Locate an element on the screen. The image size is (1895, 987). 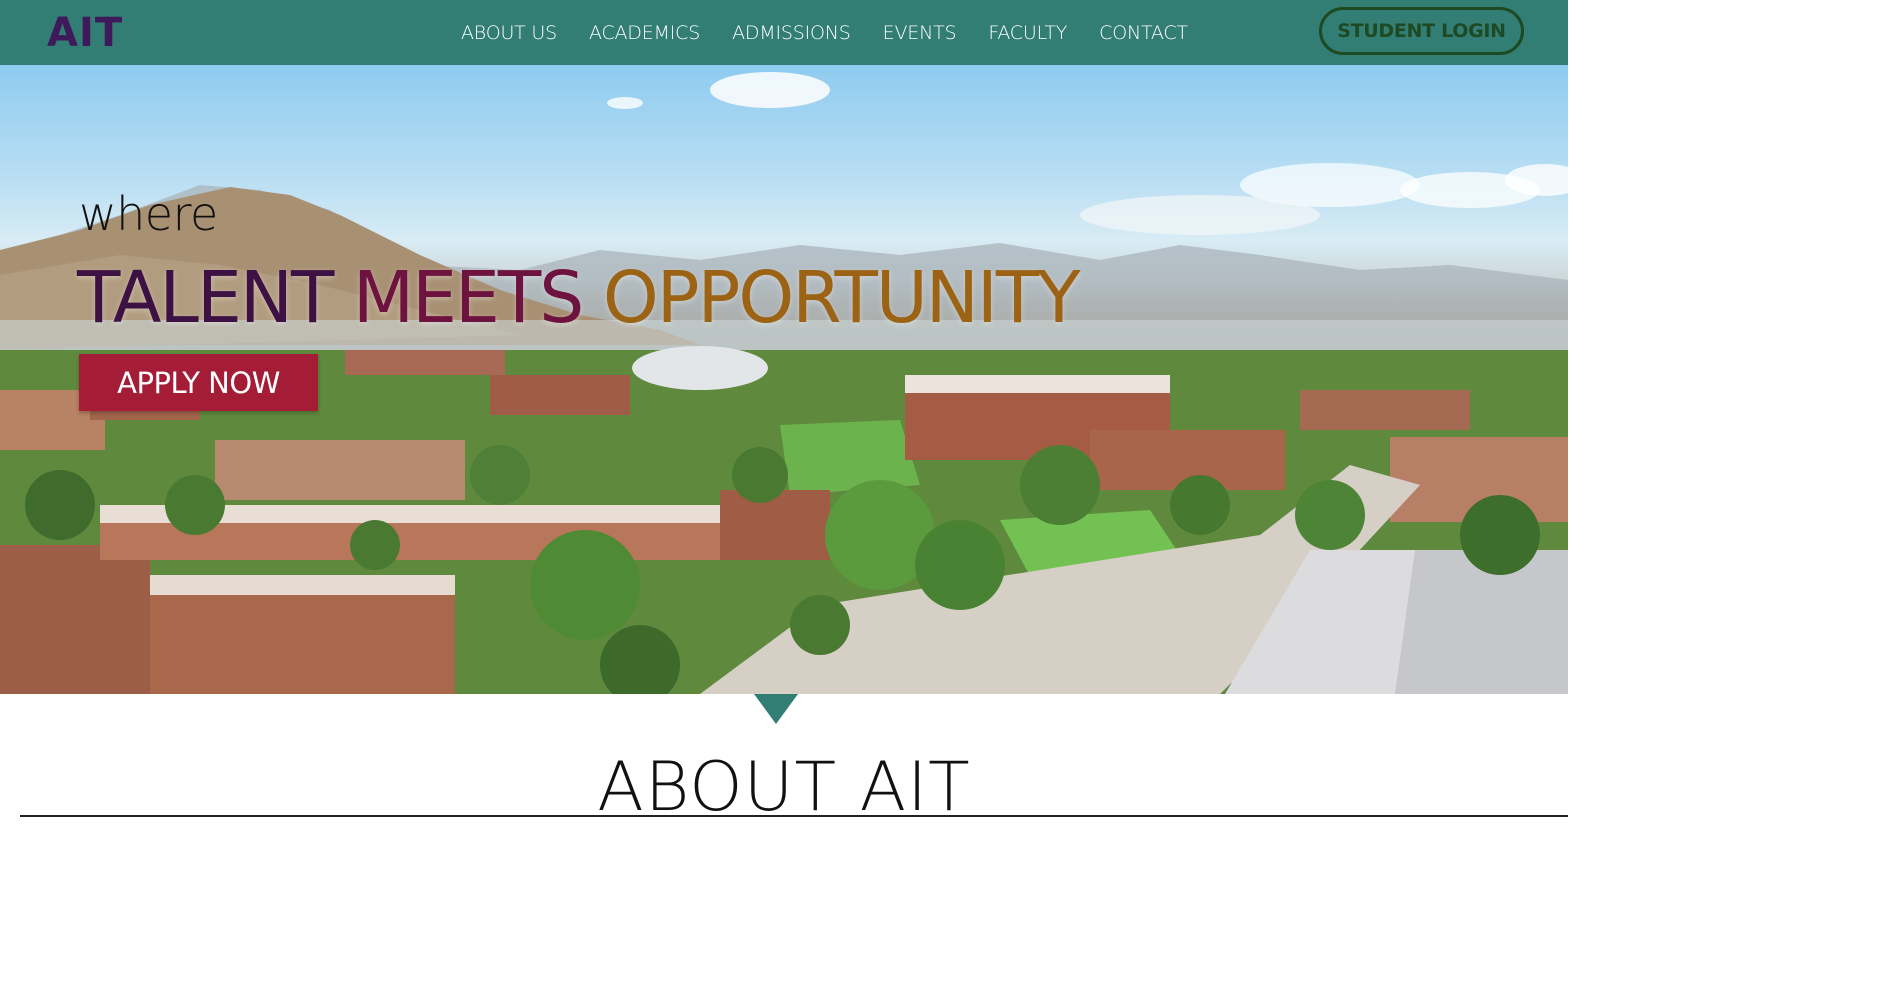
headline-talent: TALENT is located at coordinates (205, 297).